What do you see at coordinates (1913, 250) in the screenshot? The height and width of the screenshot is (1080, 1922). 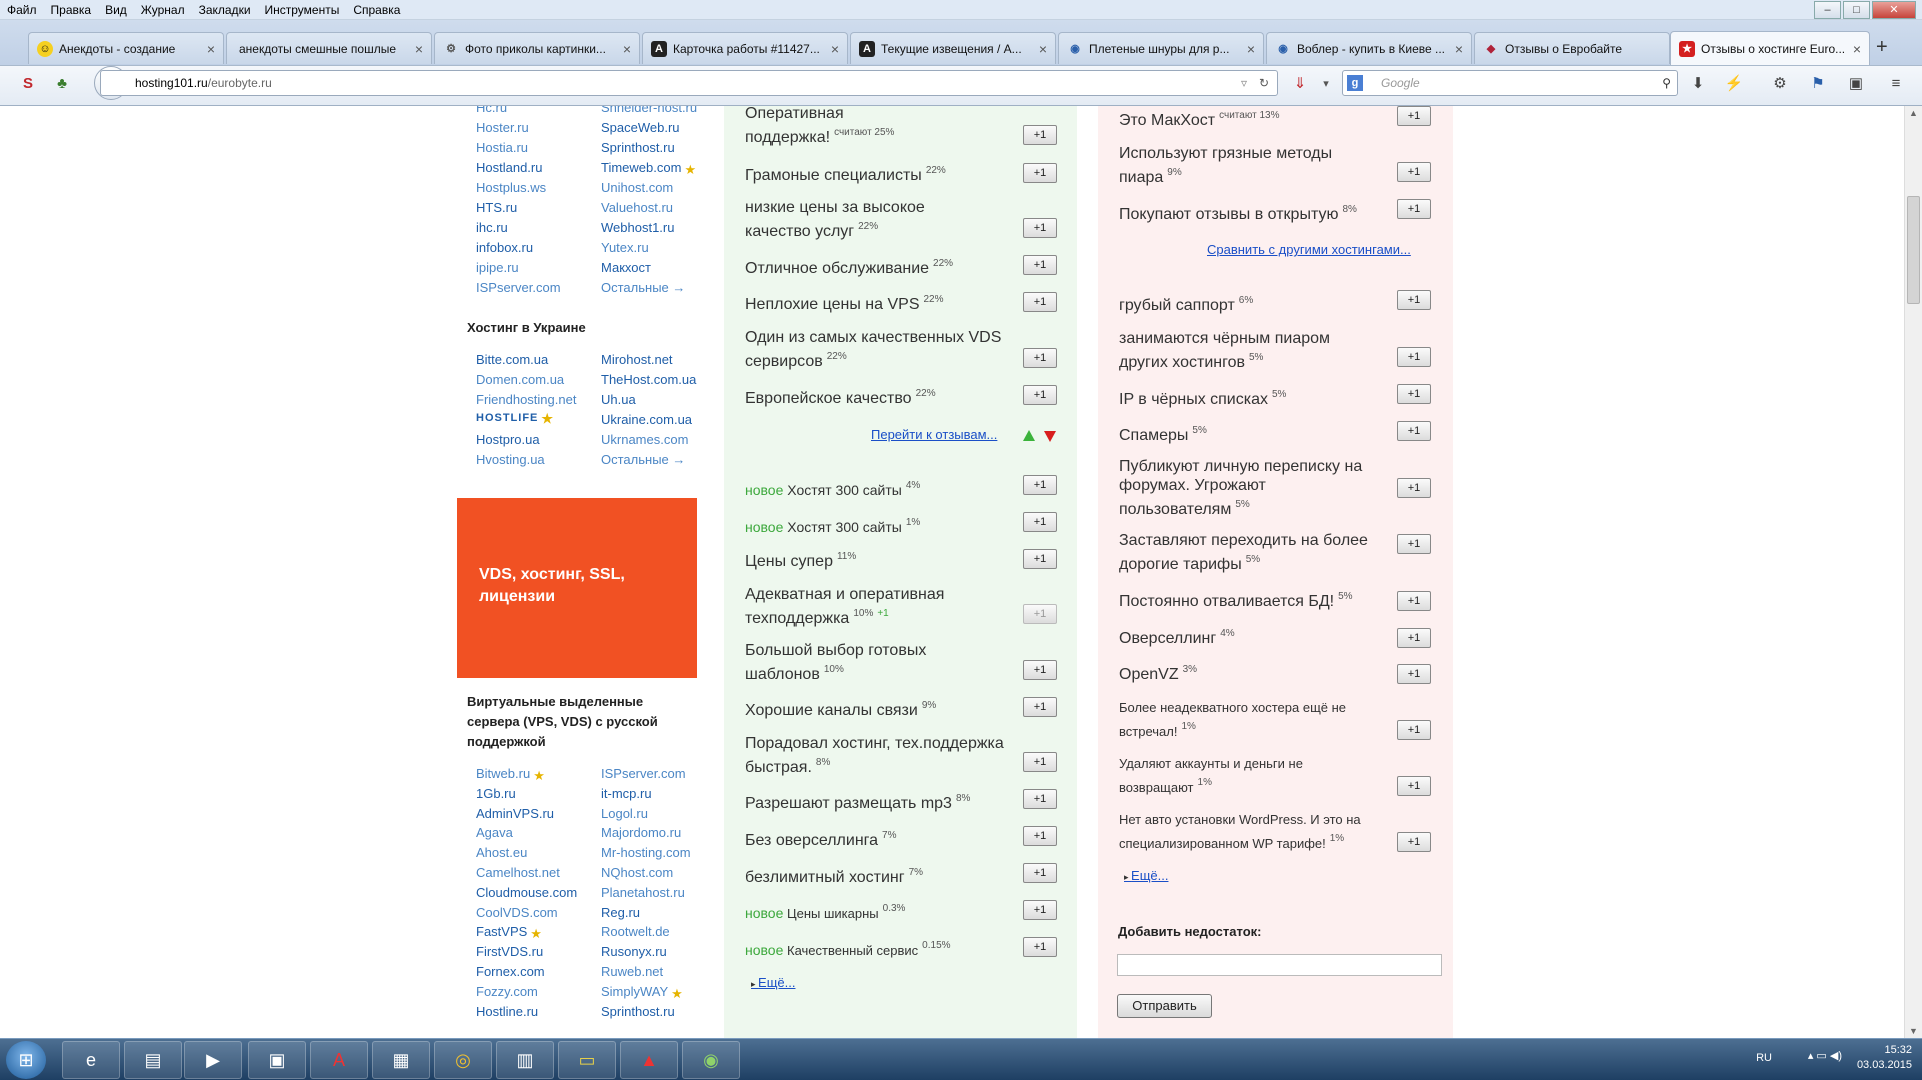 I see `scrollbar-thumb` at bounding box center [1913, 250].